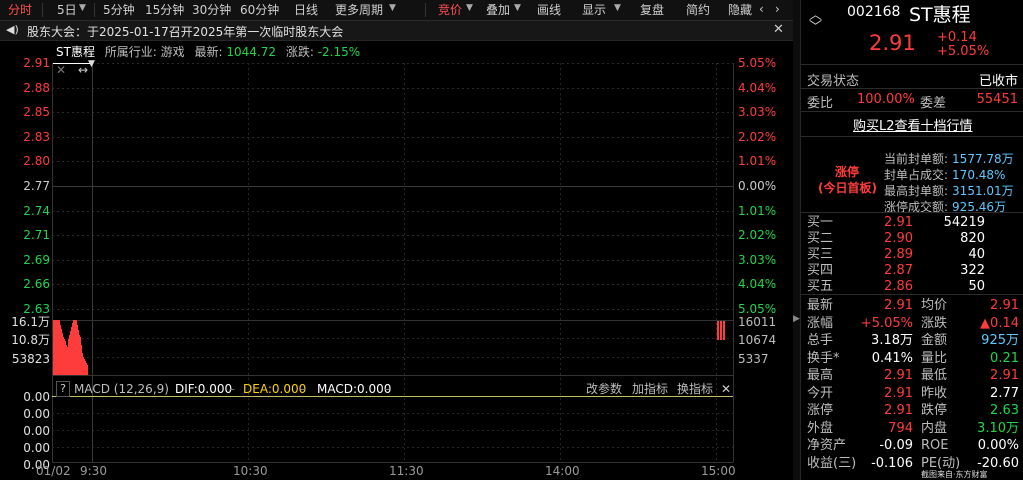  Describe the element at coordinates (935, 445) in the screenshot. I see `quote-label: ROE` at that location.